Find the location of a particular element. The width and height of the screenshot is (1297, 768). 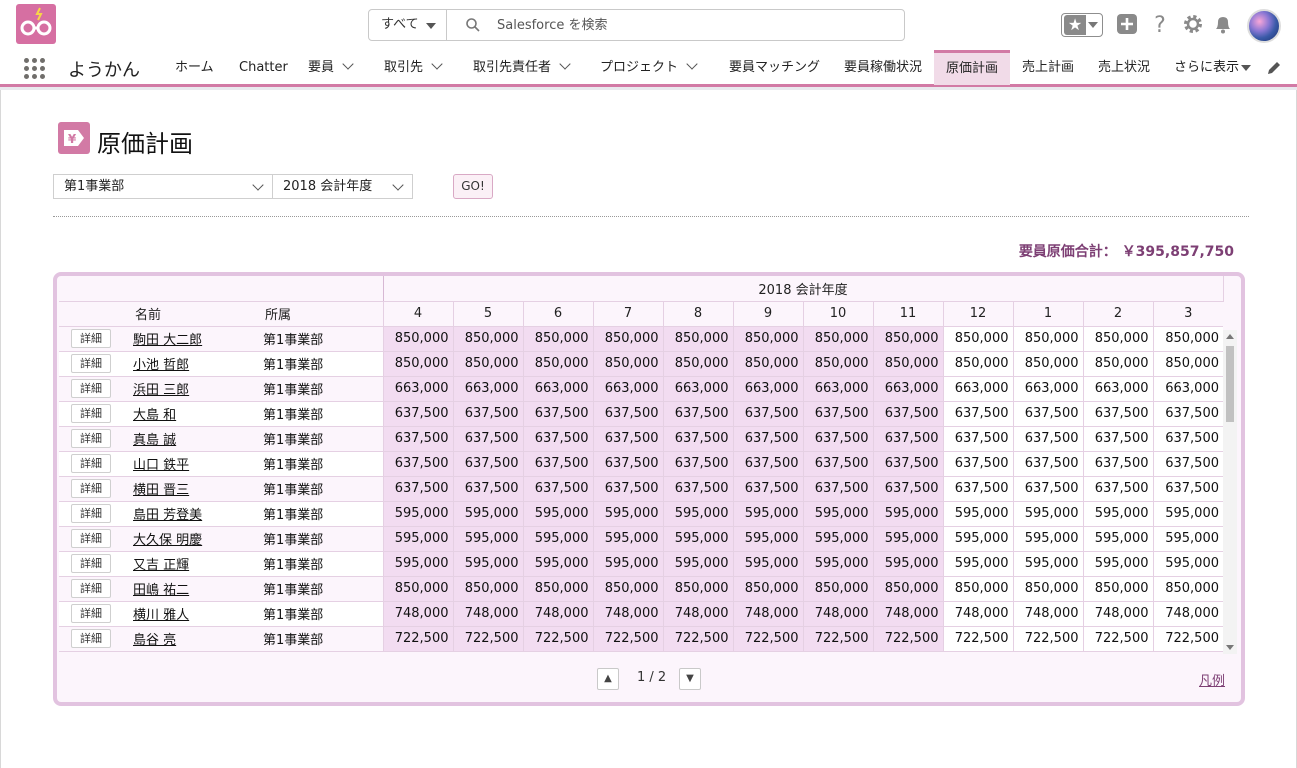

staff-name-link: 大久保 明慶 is located at coordinates (165, 540).